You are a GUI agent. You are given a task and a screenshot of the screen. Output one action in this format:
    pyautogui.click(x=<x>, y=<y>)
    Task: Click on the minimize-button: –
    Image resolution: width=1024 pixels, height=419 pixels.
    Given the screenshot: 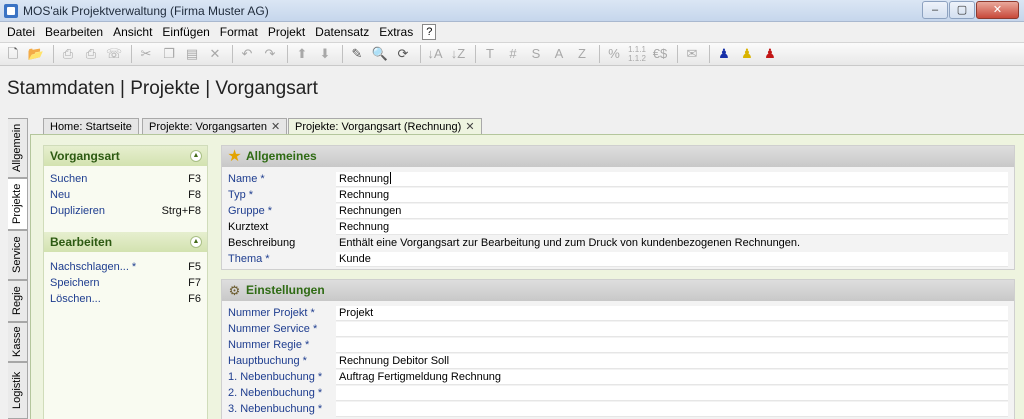 What is the action you would take?
    pyautogui.click(x=935, y=10)
    